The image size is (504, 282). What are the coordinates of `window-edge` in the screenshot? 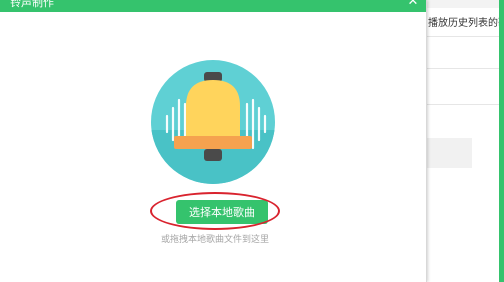 It's located at (501, 141).